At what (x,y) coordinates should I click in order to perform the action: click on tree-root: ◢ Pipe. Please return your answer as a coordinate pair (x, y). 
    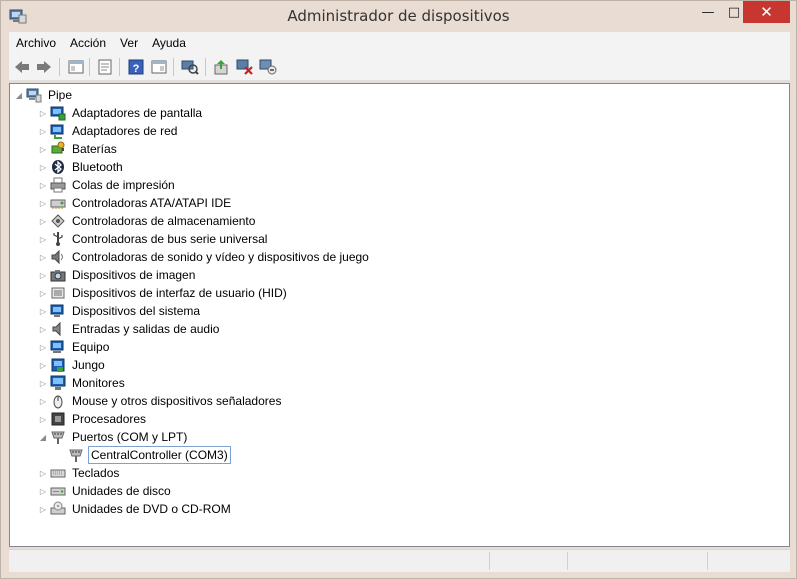
    Looking at the image, I should click on (44, 95).